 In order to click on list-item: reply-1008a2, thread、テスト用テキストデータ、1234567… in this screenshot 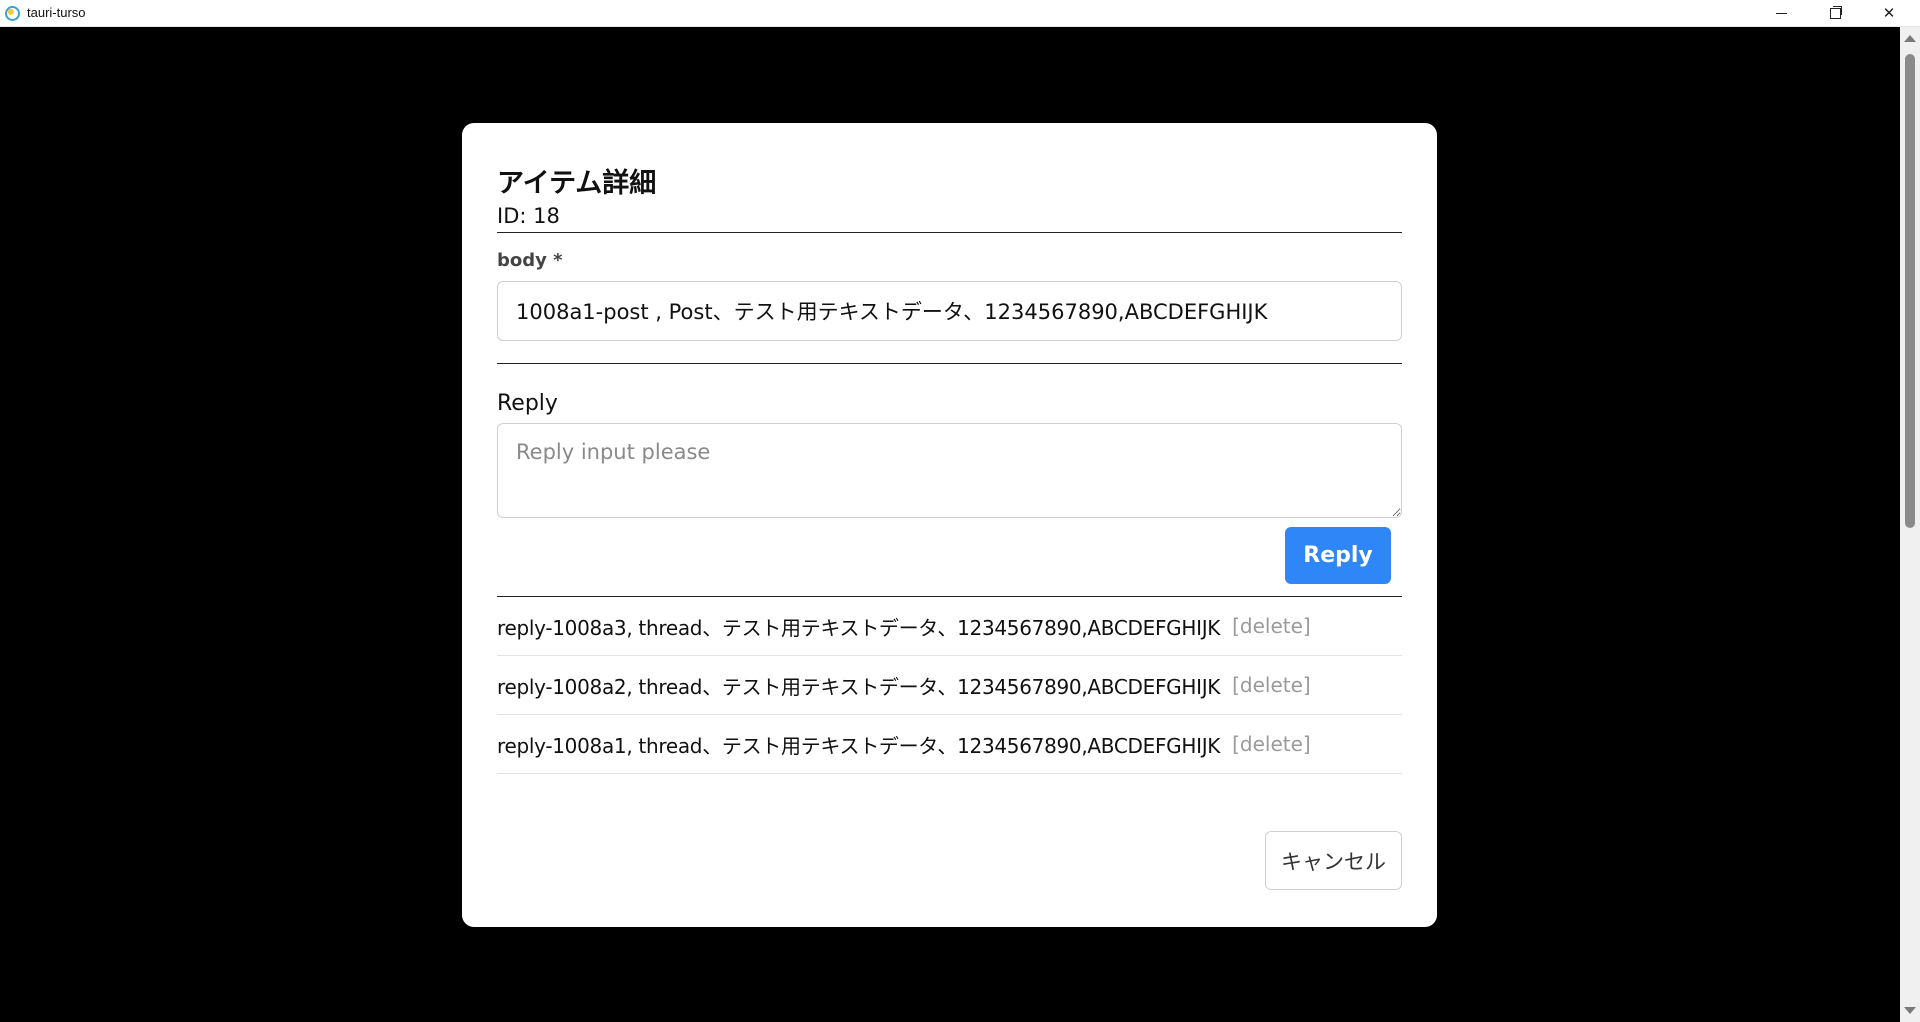, I will do `click(949, 685)`.